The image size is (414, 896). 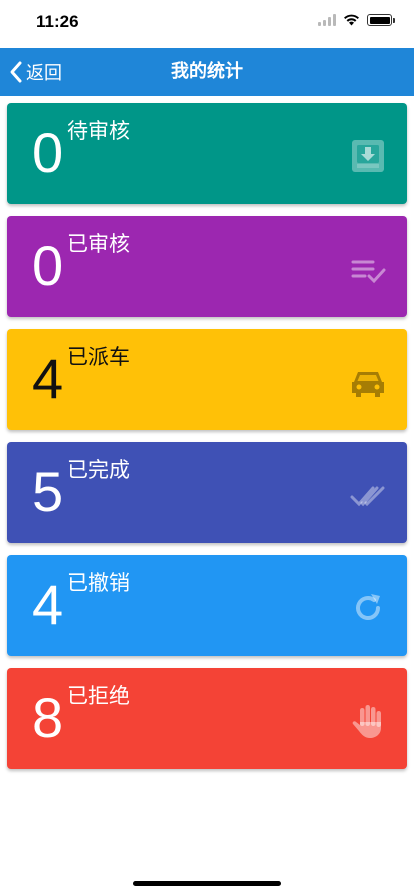 What do you see at coordinates (98, 357) in the screenshot?
I see `stat-label: 已派车` at bounding box center [98, 357].